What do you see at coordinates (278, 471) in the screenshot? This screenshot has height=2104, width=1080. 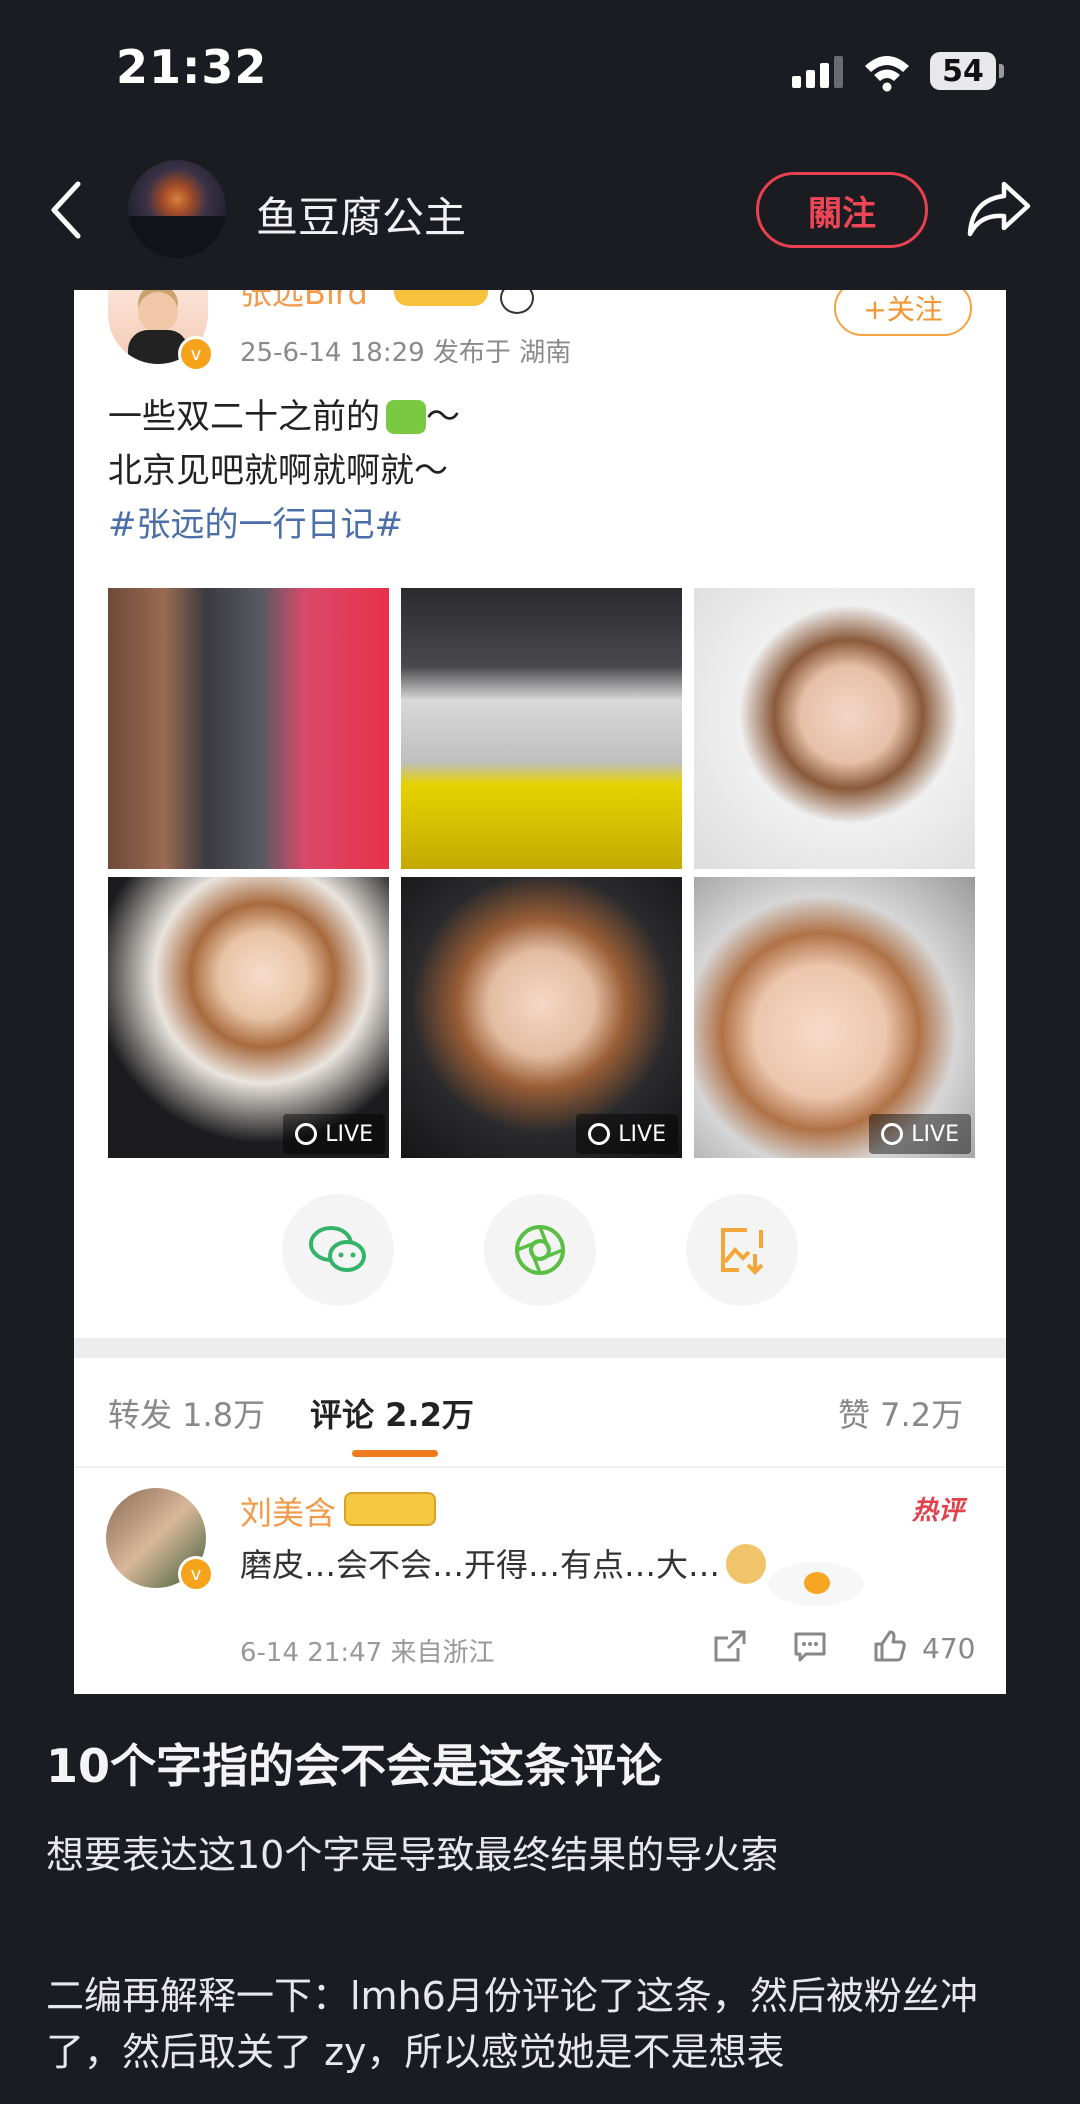 I see `post-line-2: 北京见吧就啊就啊就～` at bounding box center [278, 471].